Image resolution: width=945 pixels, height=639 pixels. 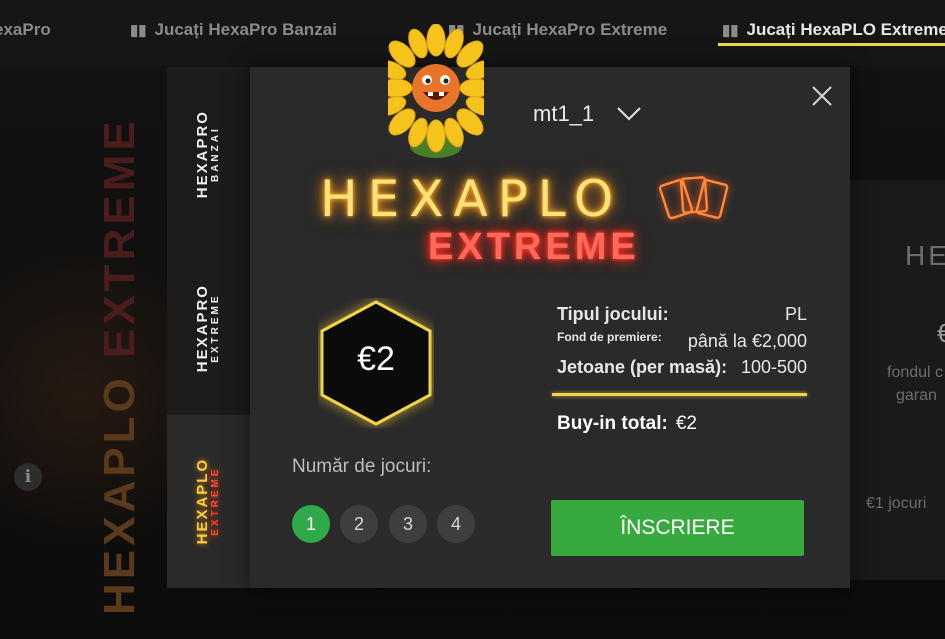 I want to click on hexaplo-extreme-logo: HEXAPLO EXTREME, so click(x=208, y=501).